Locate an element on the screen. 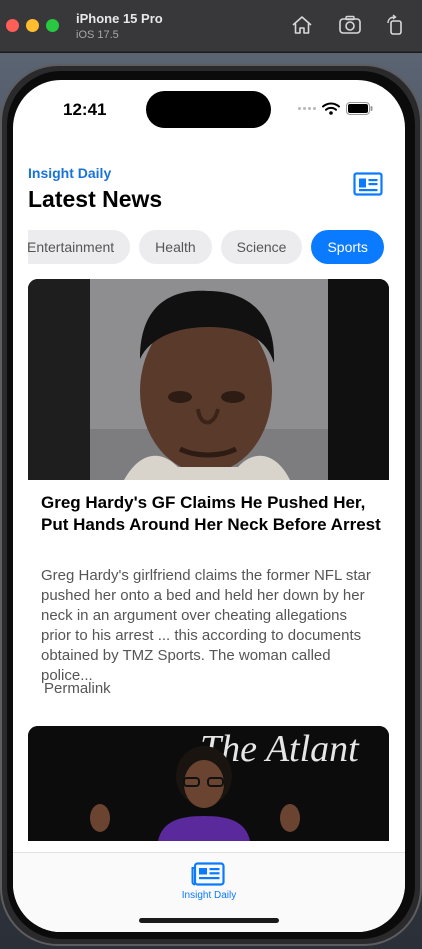 The width and height of the screenshot is (422, 949). article-permalink: Permalink is located at coordinates (77, 688).